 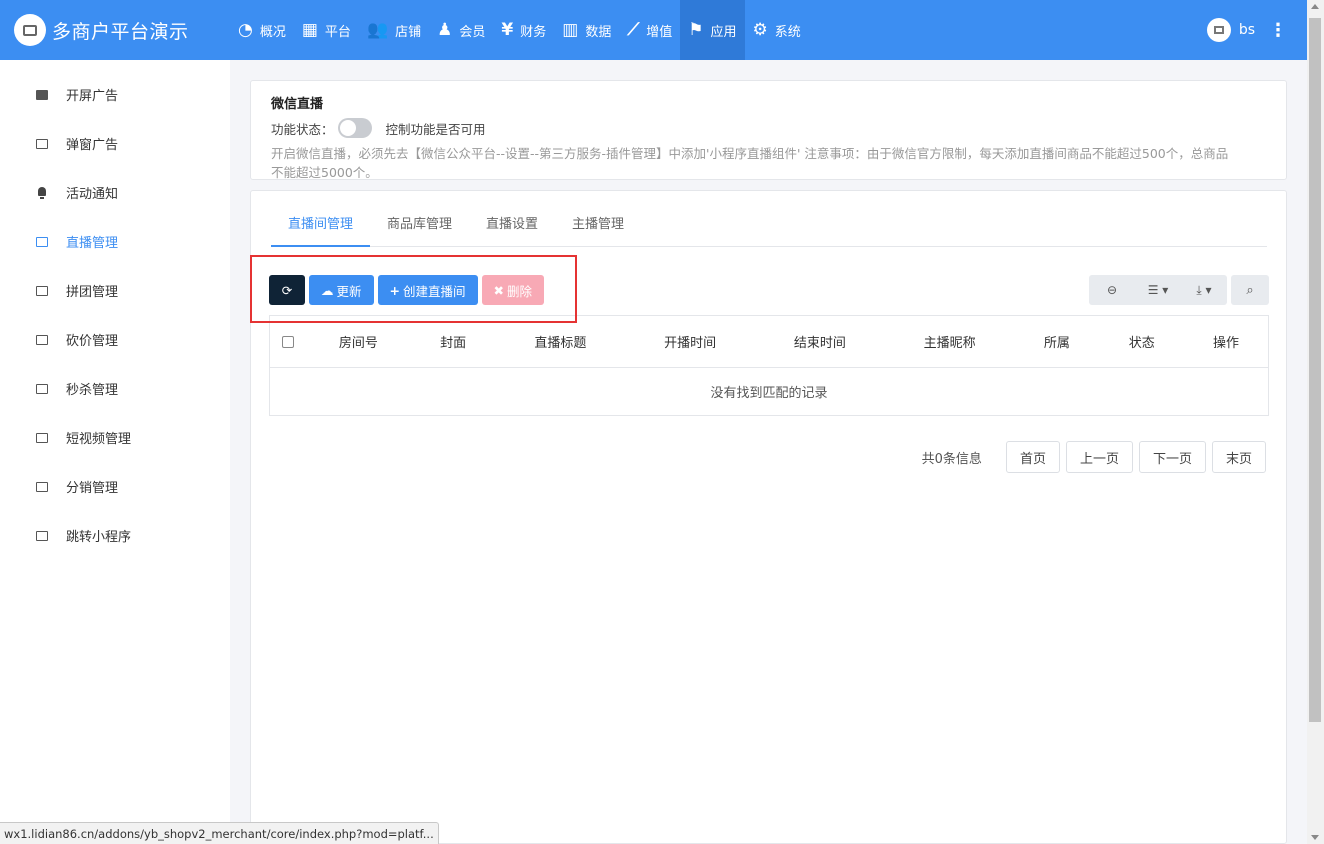 I want to click on column-header: 主播昵称, so click(x=950, y=341).